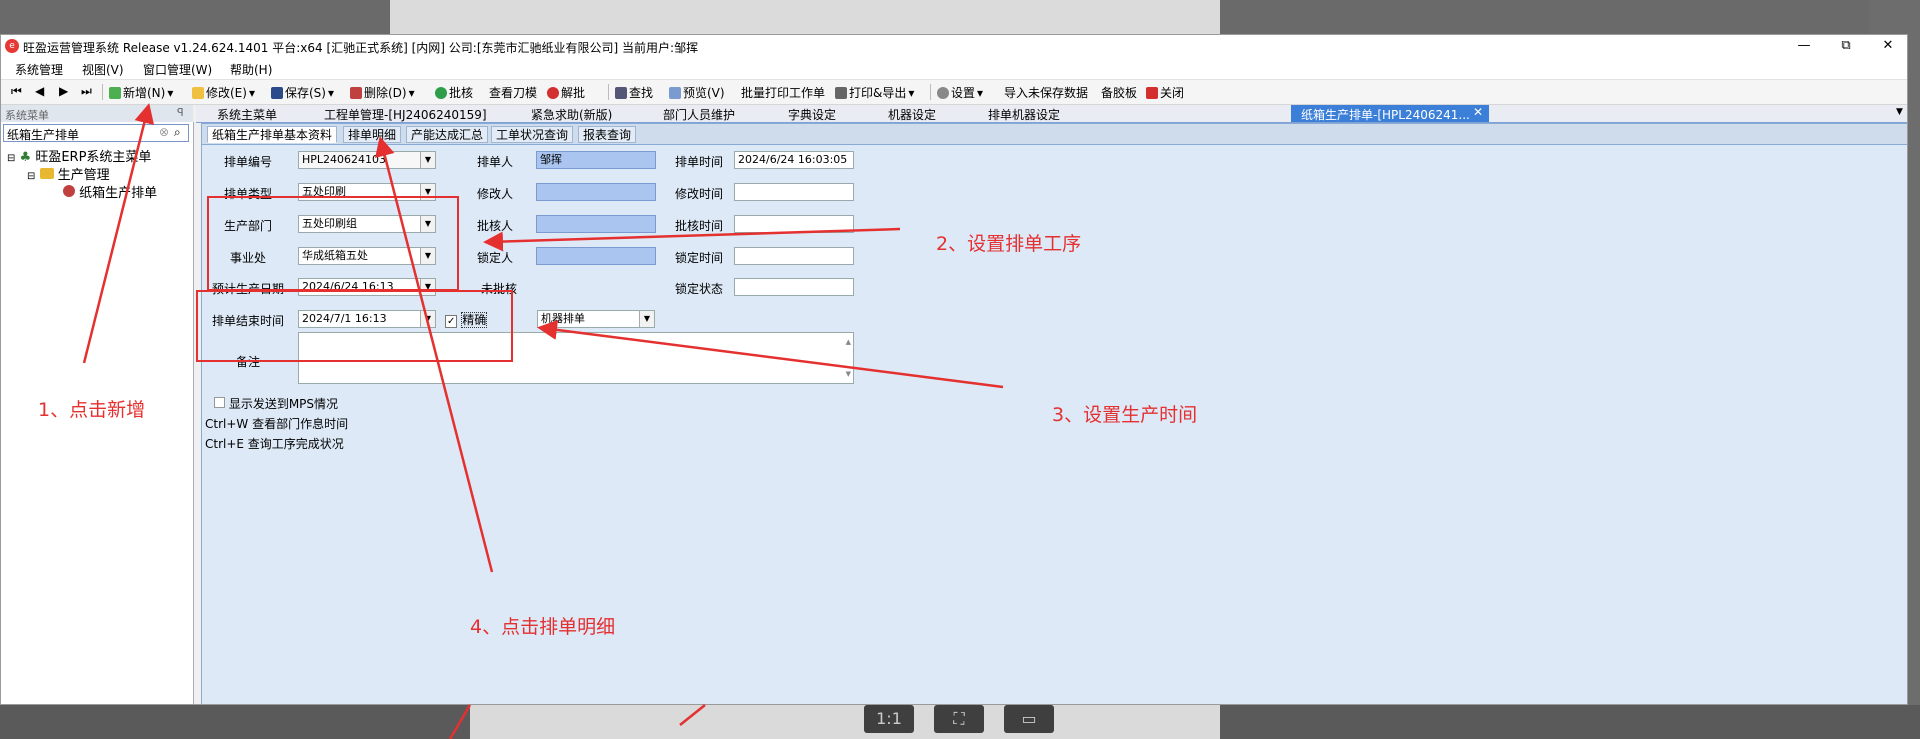 The width and height of the screenshot is (1920, 739). Describe the element at coordinates (1029, 719) in the screenshot. I see `screenshot-tool-icon: ▭` at that location.